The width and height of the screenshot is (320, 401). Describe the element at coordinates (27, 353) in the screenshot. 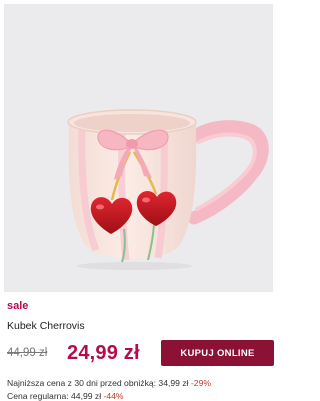

I see `old-price: 44,99 zł` at that location.